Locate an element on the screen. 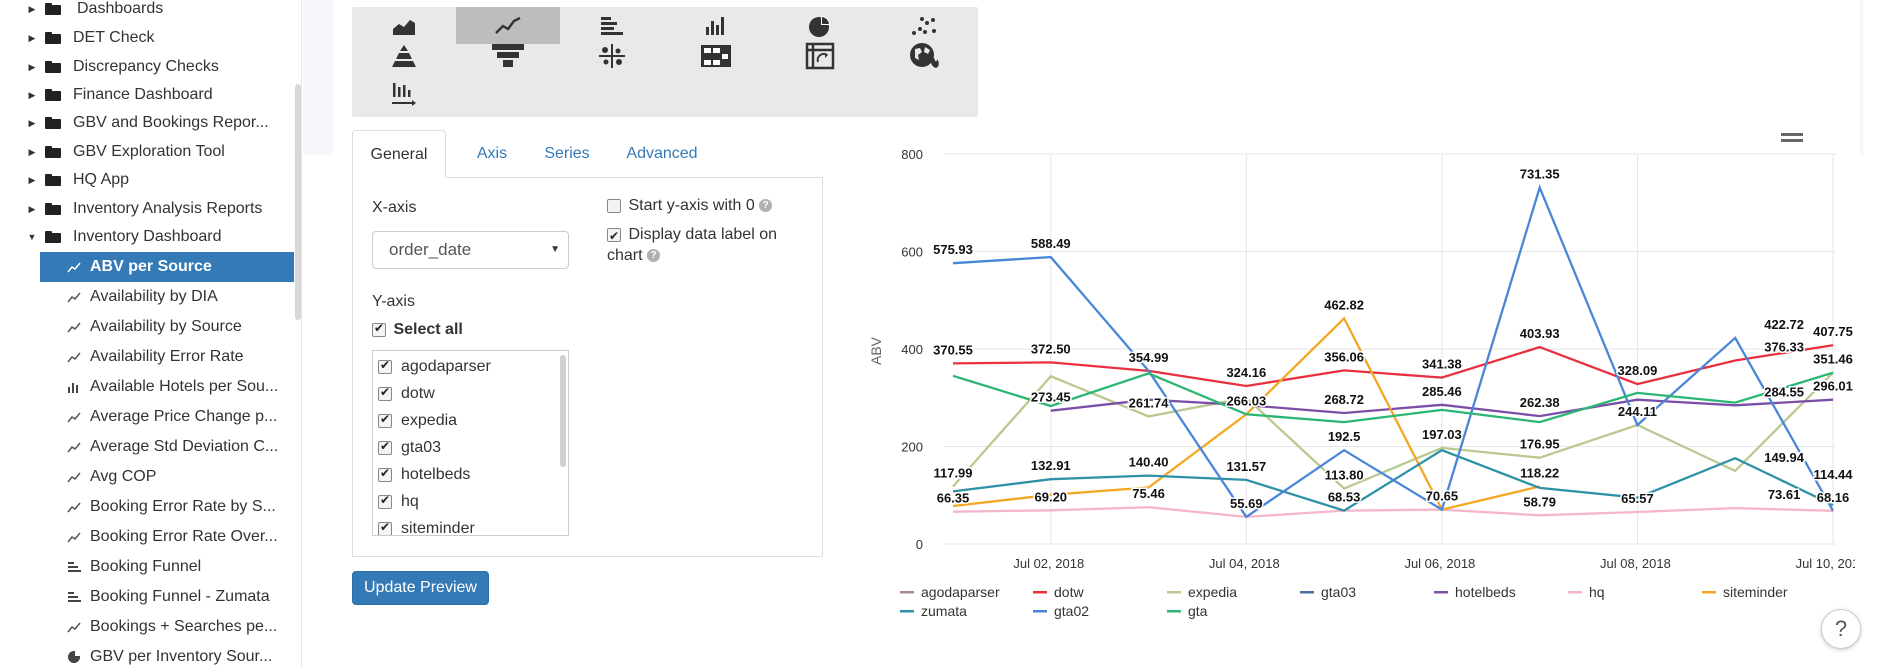 The image size is (1886, 667). data-label: 58.79 is located at coordinates (1539, 501).